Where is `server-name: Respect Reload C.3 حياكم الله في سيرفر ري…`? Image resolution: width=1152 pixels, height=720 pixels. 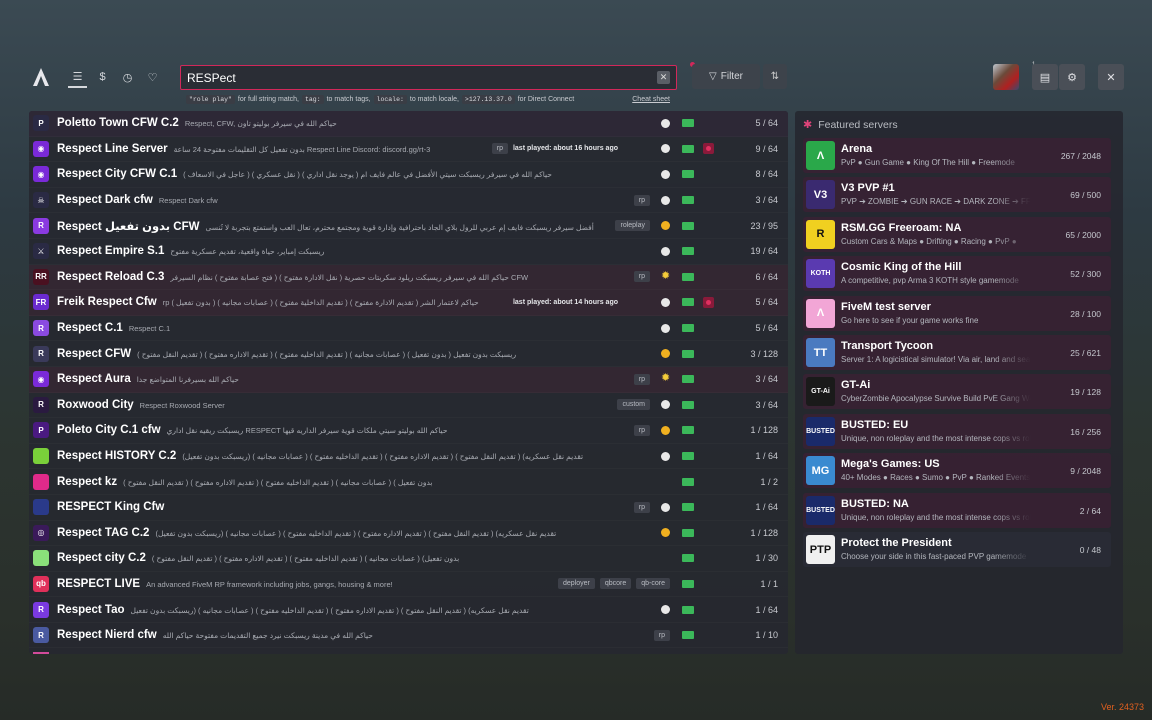
server-name: Respect Reload C.3 حياكم الله في سيرفر ري… is located at coordinates (292, 277).